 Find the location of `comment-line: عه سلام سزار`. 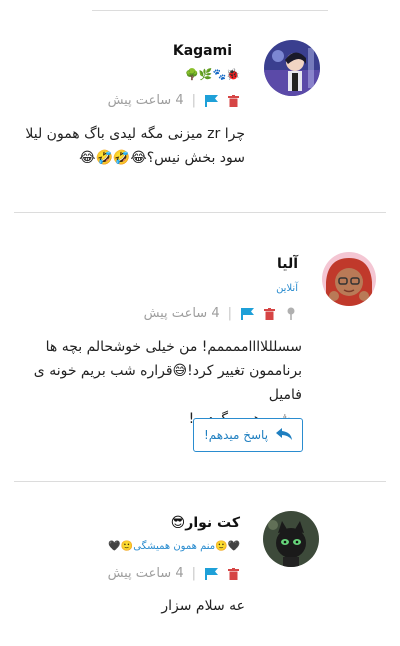

comment-line: عه سلام سزار is located at coordinates (203, 606).